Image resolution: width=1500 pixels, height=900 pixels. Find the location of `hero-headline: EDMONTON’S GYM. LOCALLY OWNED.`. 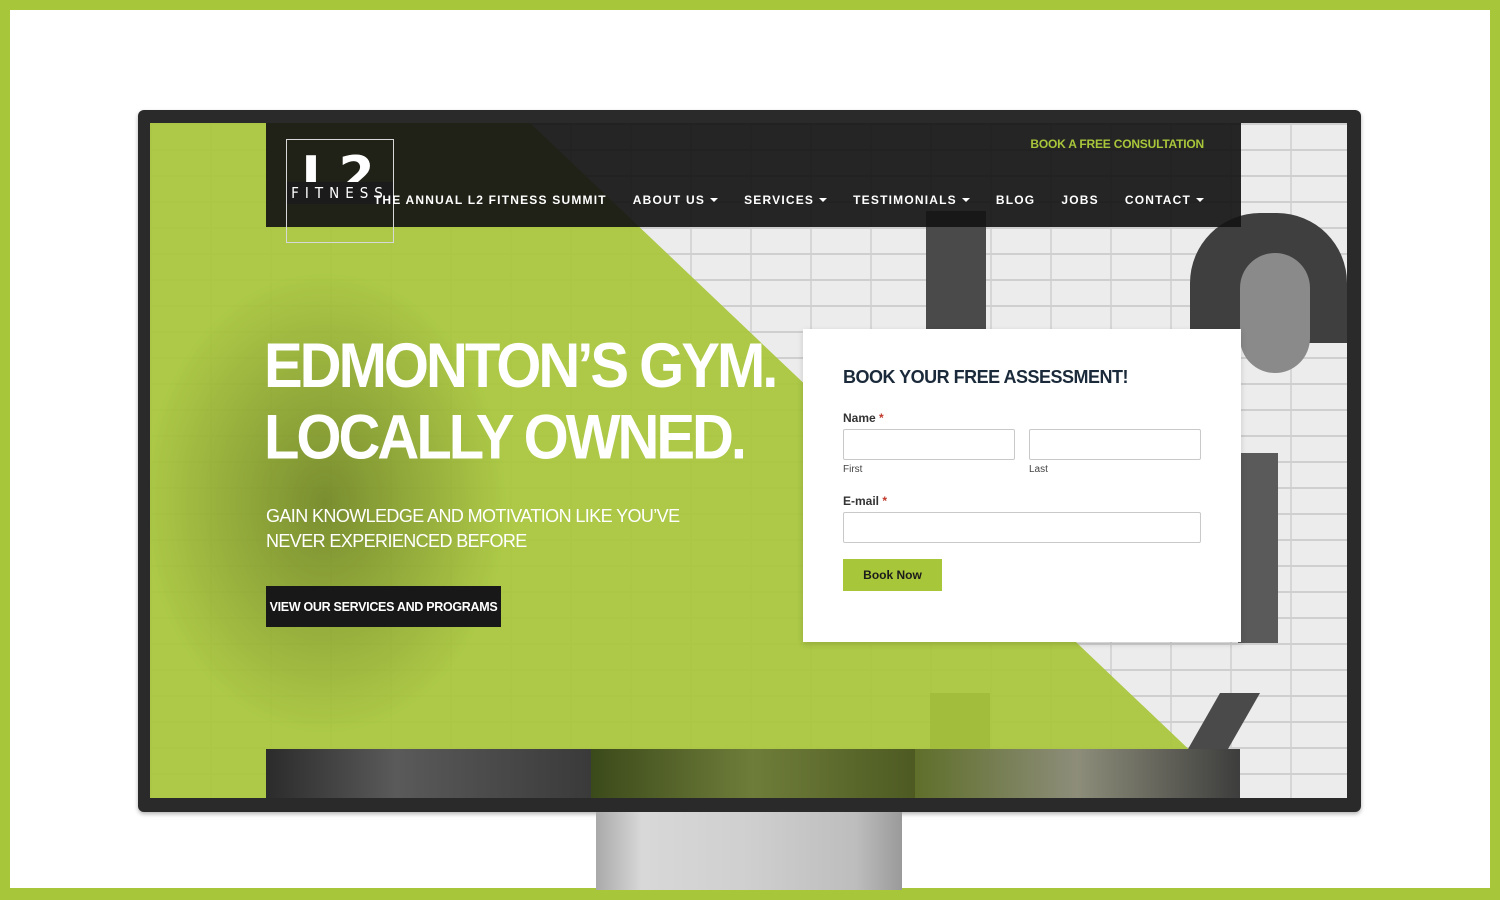

hero-headline: EDMONTON’S GYM. LOCALLY OWNED. is located at coordinates (521, 402).